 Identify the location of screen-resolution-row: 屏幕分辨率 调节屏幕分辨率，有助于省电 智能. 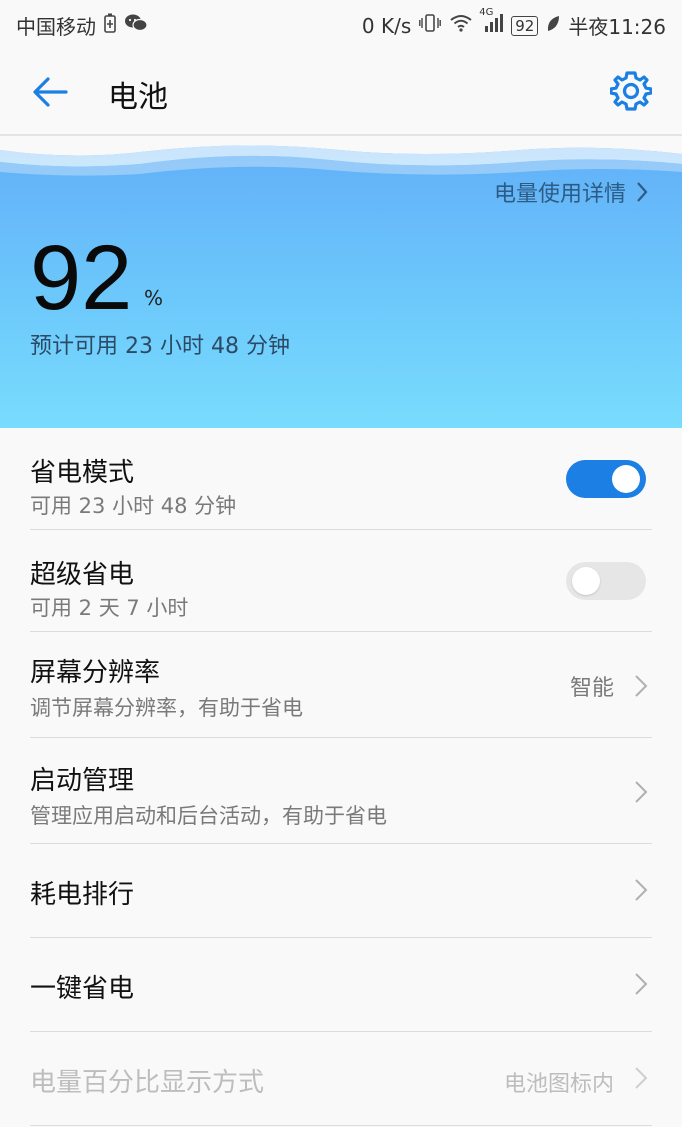
(341, 685).